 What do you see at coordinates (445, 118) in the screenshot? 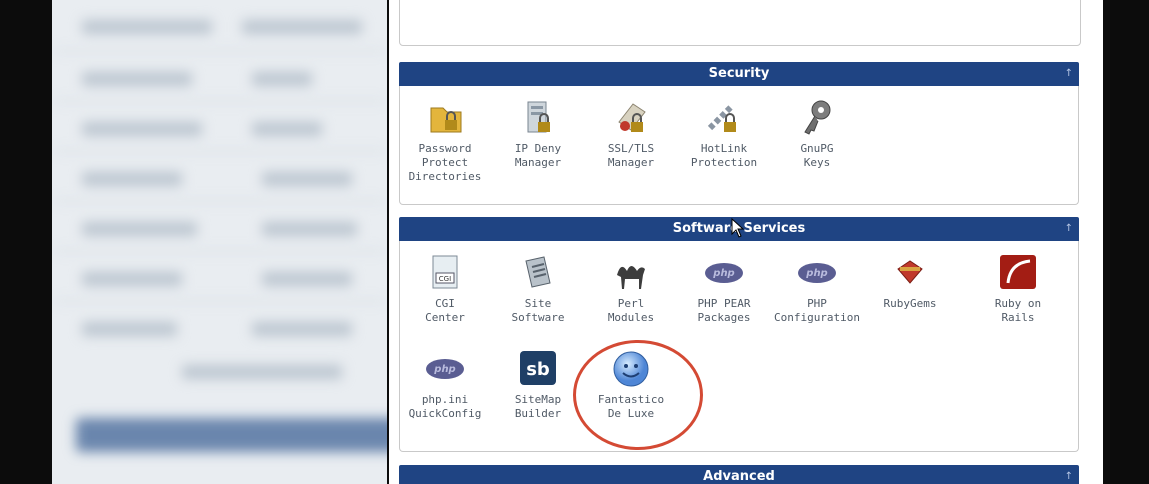
I see `folder-lock-icon` at bounding box center [445, 118].